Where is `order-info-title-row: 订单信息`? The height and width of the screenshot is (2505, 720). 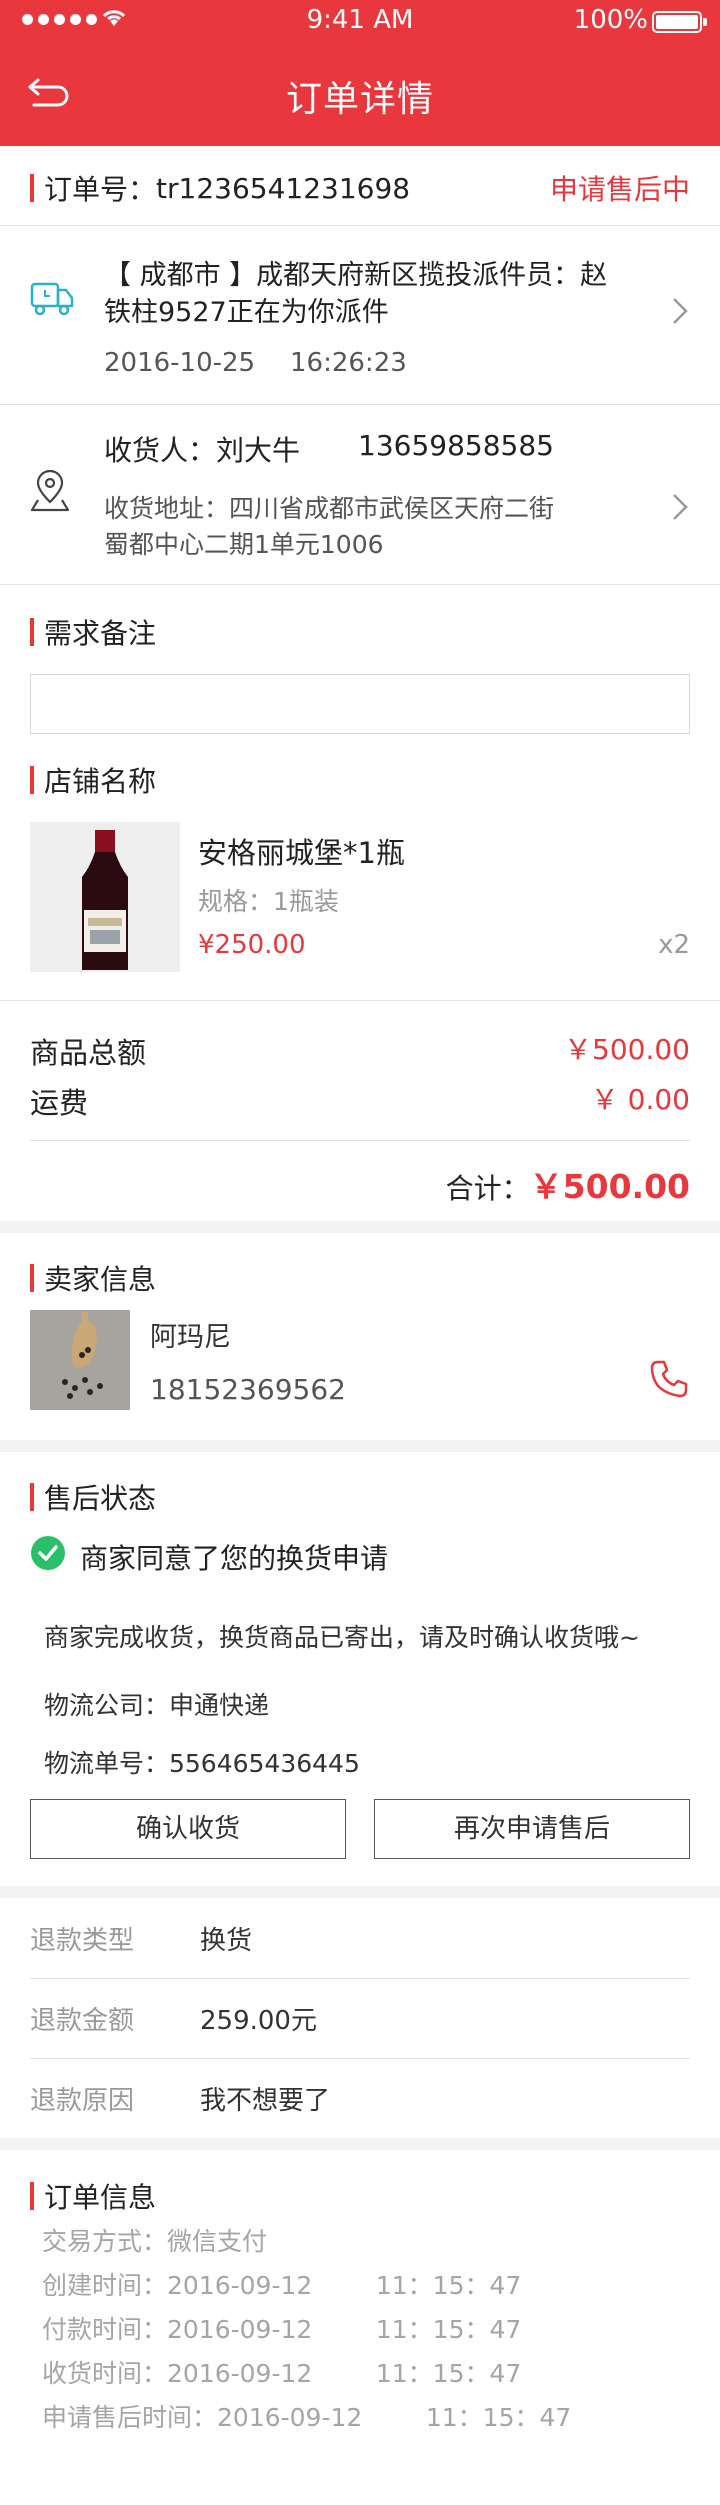 order-info-title-row: 订单信息 is located at coordinates (93, 2196).